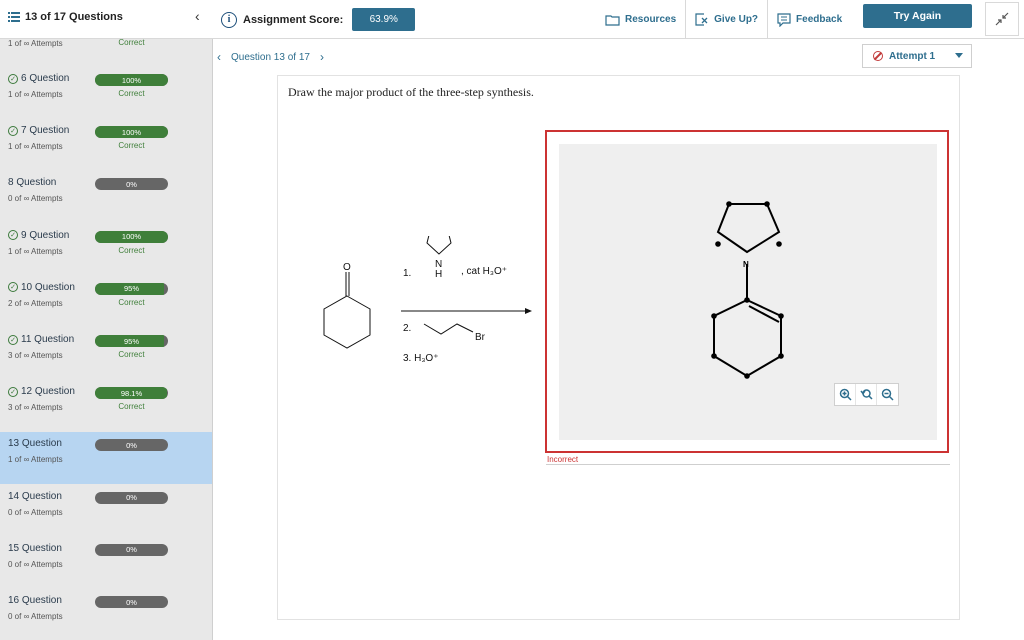 Image resolution: width=1024 pixels, height=640 pixels. Describe the element at coordinates (74, 17) in the screenshot. I see `question-count: 13 of 17 Questions` at that location.